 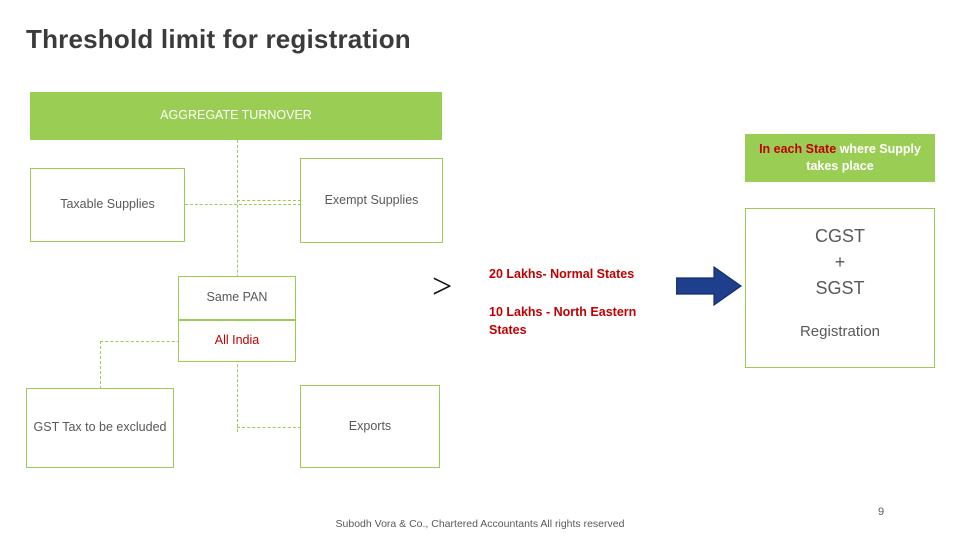 I want to click on connector-exempt-supplies, so click(x=269, y=200).